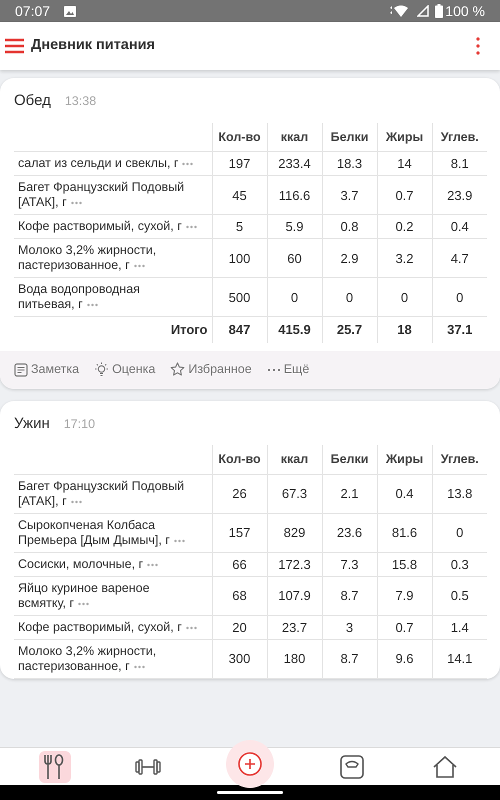 The width and height of the screenshot is (500, 800). Describe the element at coordinates (404, 658) in the screenshot. I see `table-cell: 9.6` at that location.